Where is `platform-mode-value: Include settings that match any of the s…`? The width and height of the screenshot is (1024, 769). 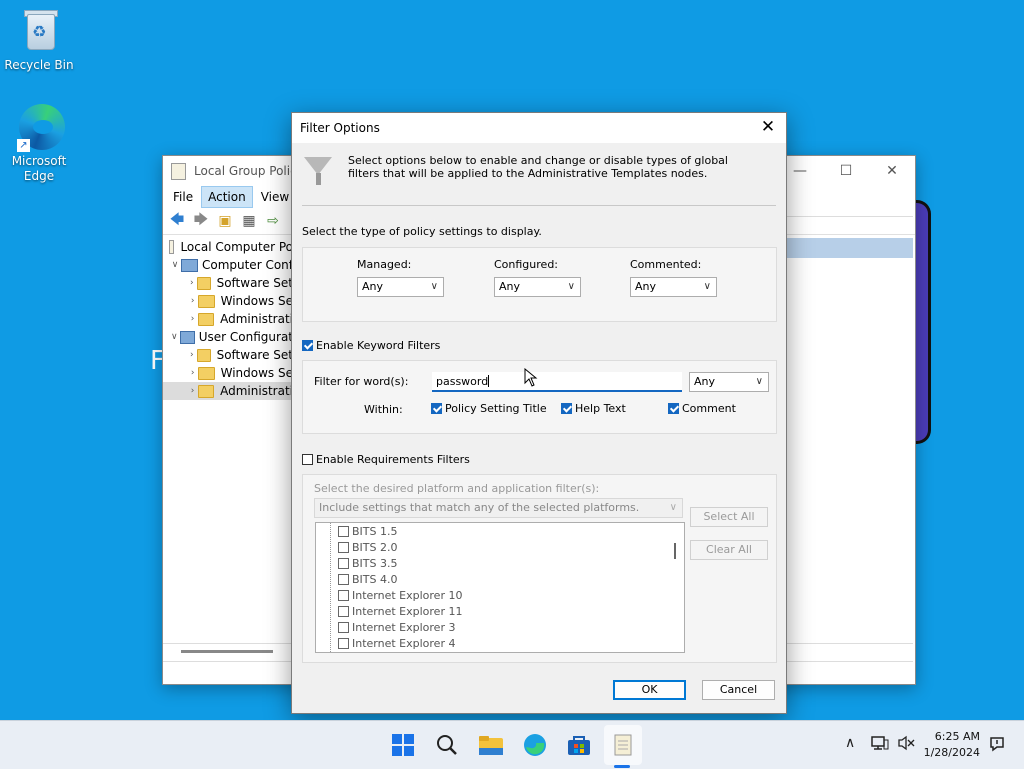 platform-mode-value: Include settings that match any of the s… is located at coordinates (479, 507).